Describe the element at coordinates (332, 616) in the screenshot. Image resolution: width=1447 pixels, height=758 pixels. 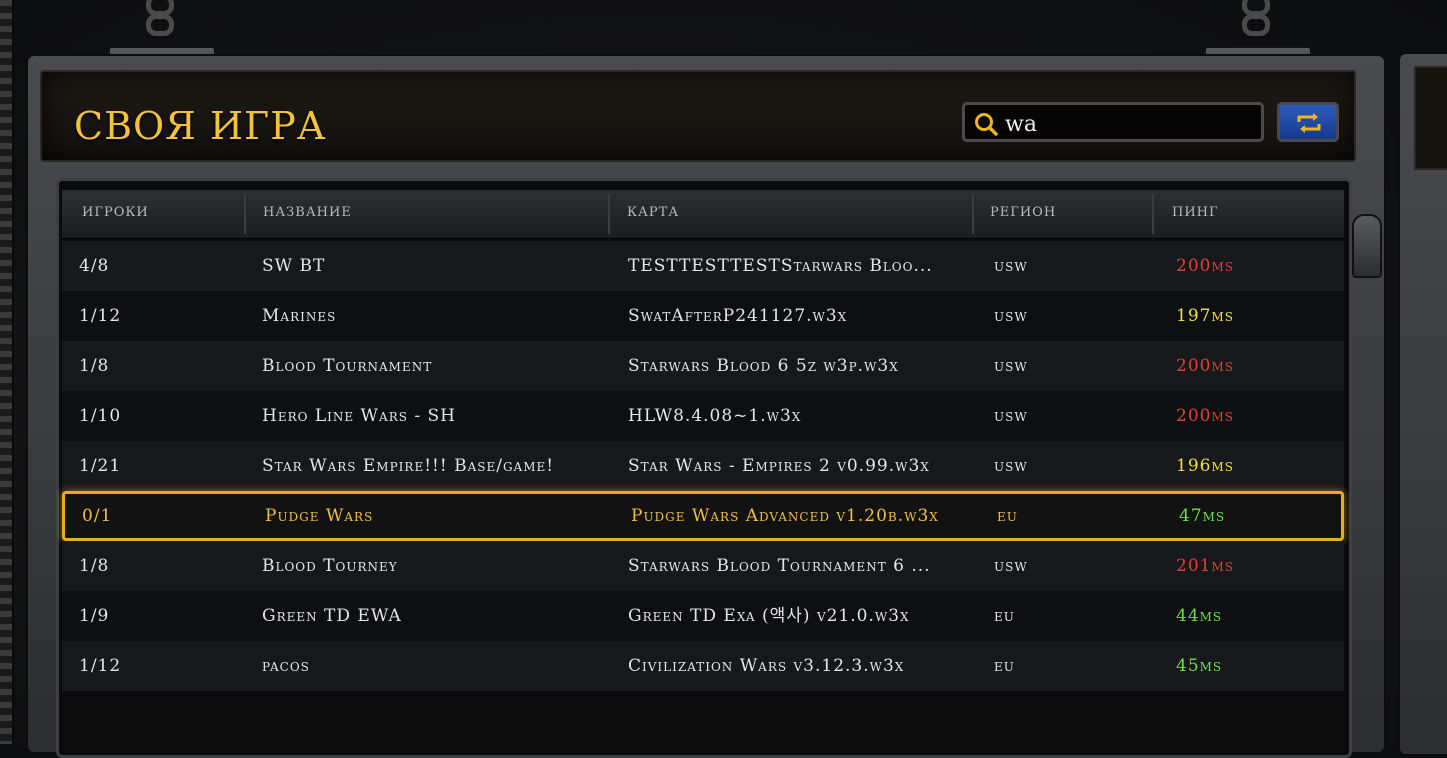
I see `game-name: Green TD EWA` at that location.